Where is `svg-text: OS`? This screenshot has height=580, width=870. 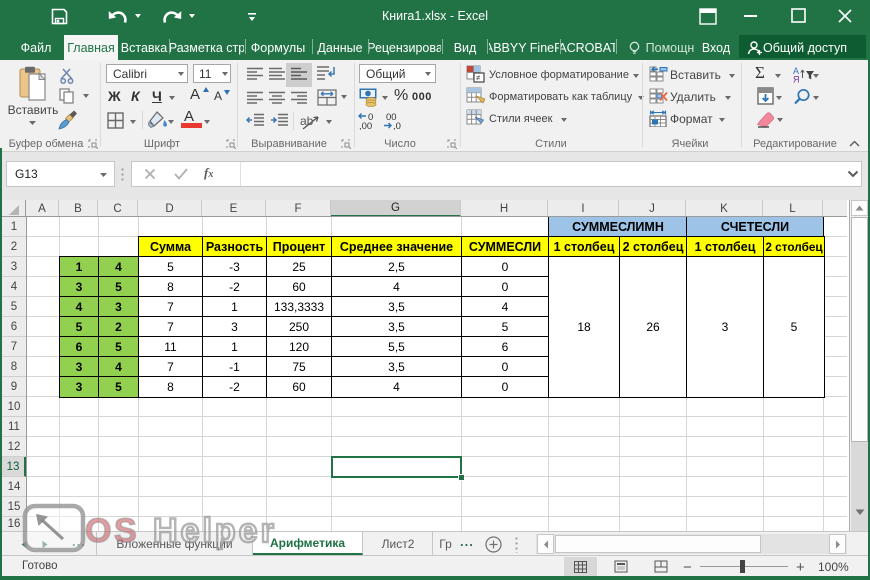
svg-text: OS is located at coordinates (112, 531).